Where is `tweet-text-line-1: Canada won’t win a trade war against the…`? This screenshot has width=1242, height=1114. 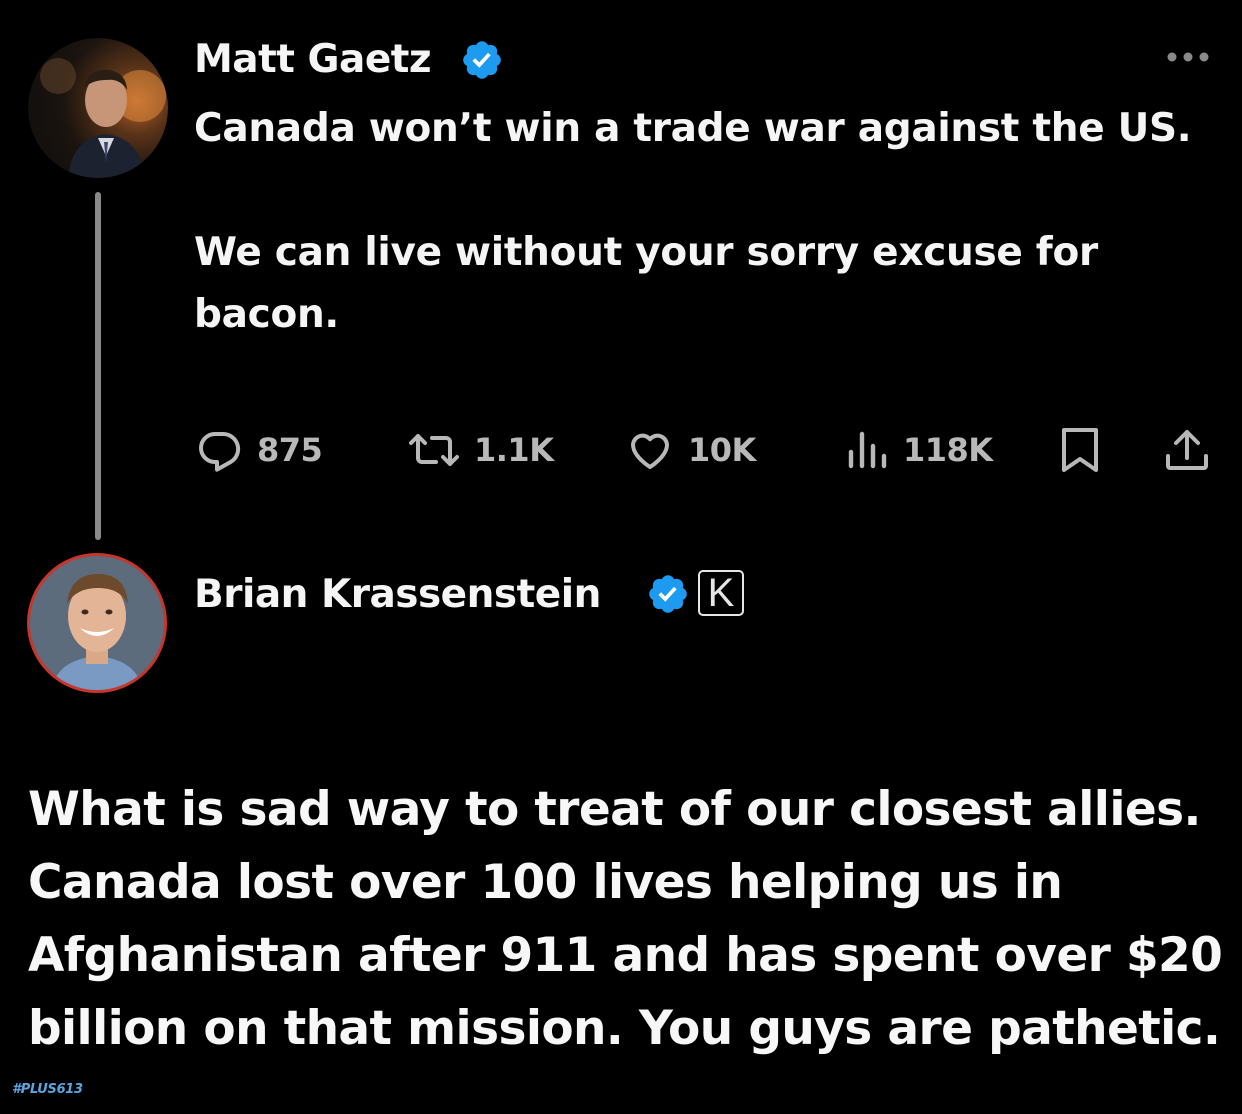
tweet-text-line-1: Canada won’t win a trade war against the… is located at coordinates (693, 128).